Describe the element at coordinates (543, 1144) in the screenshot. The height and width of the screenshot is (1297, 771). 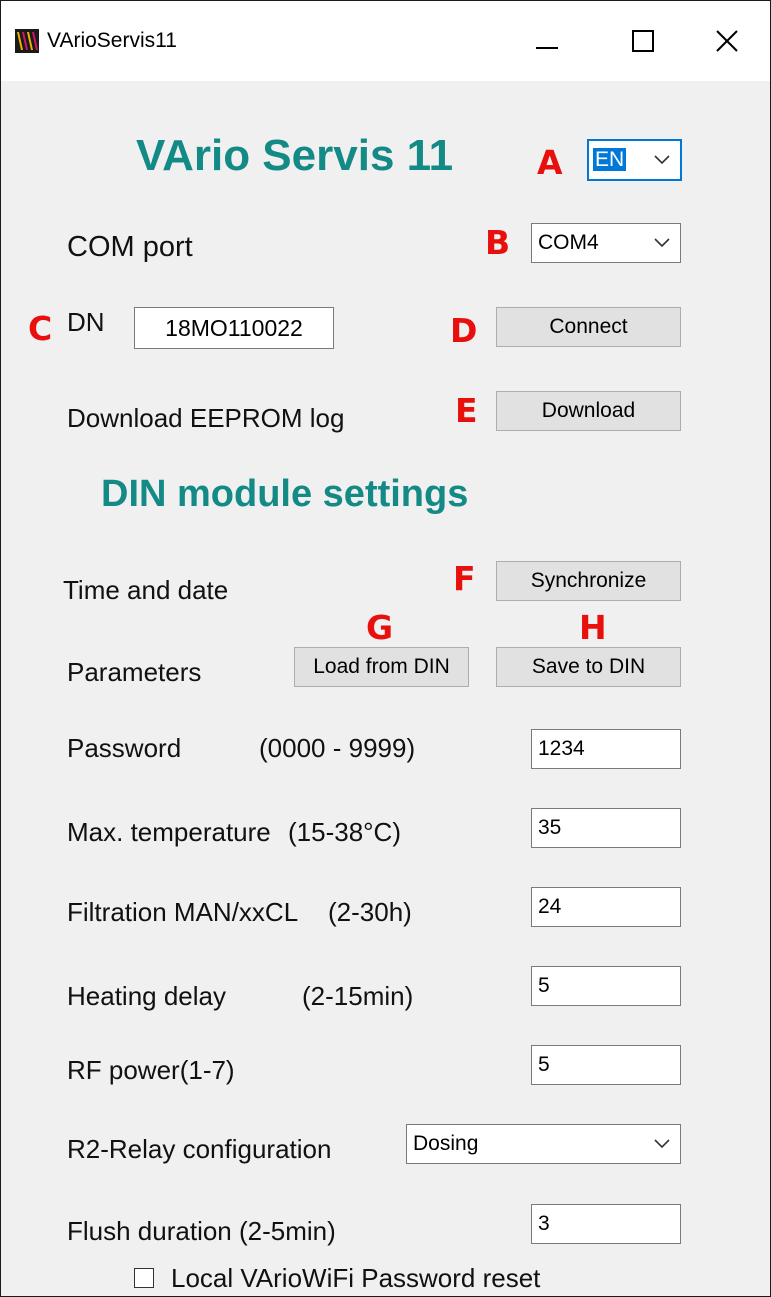
I see `relay-config-select: Dosing` at that location.